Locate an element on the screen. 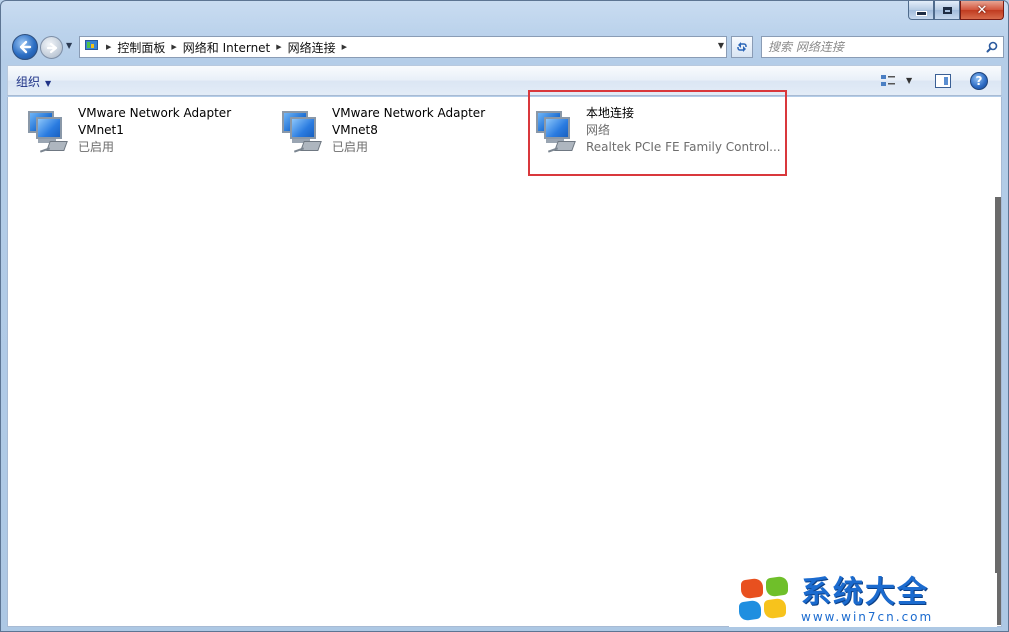  refresh-icon is located at coordinates (742, 47).